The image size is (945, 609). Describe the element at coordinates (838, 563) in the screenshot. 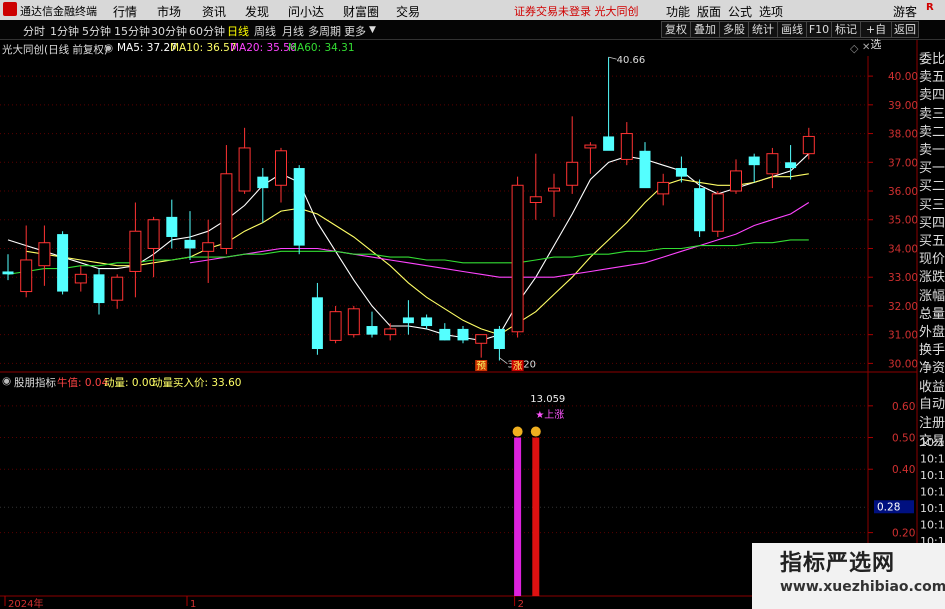

I see `watermark-title: 指标严选网` at that location.